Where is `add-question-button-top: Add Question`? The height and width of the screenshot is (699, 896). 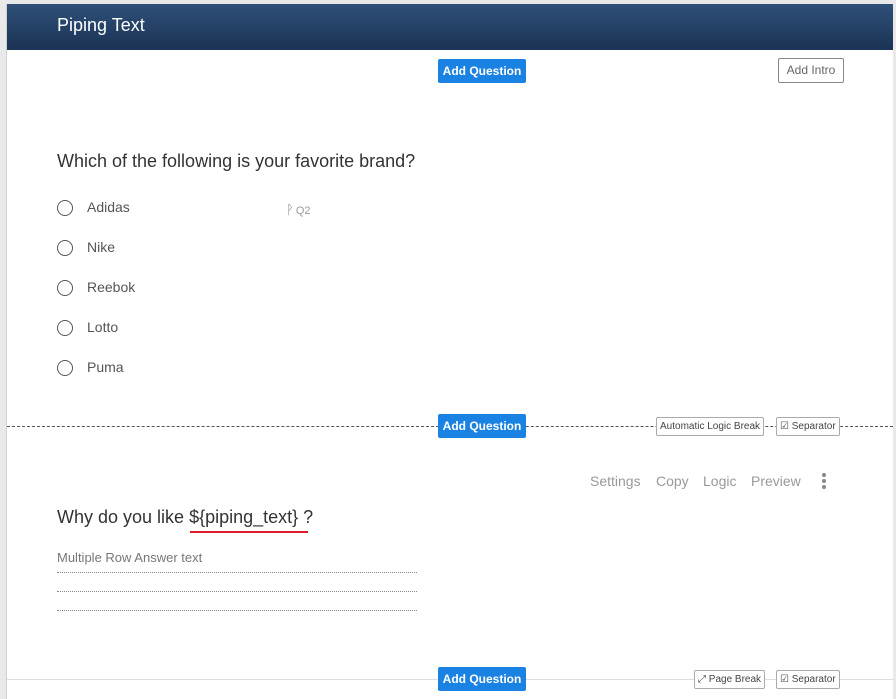
add-question-button-top: Add Question is located at coordinates (482, 71).